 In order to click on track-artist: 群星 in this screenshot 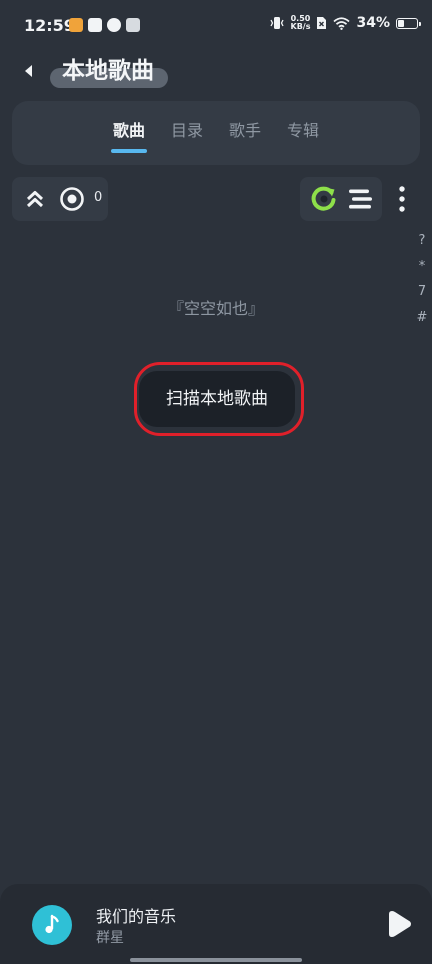, I will do `click(110, 938)`.